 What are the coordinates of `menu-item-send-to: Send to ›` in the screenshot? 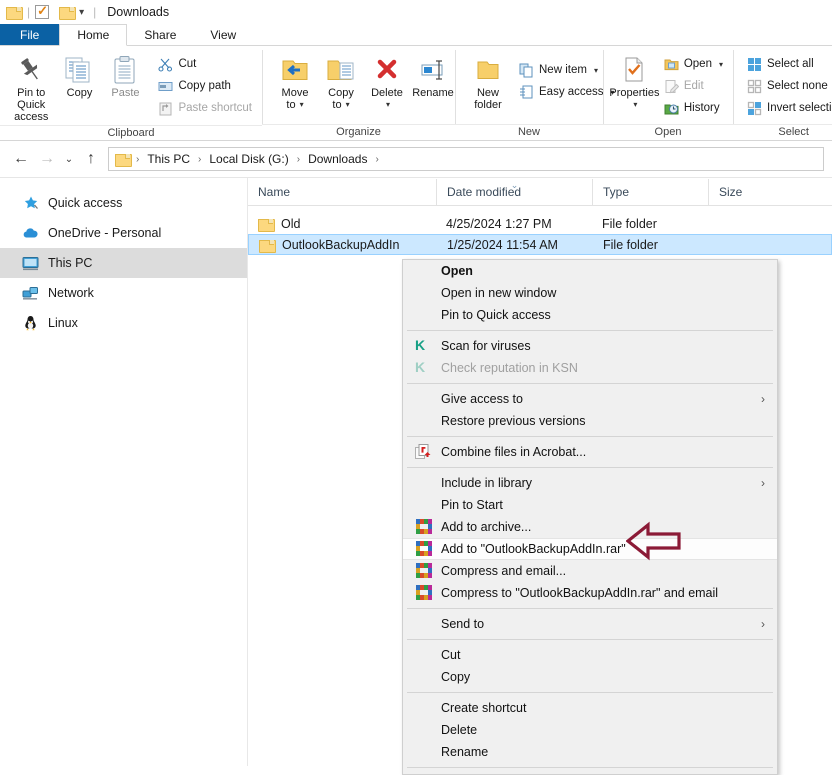 It's located at (590, 624).